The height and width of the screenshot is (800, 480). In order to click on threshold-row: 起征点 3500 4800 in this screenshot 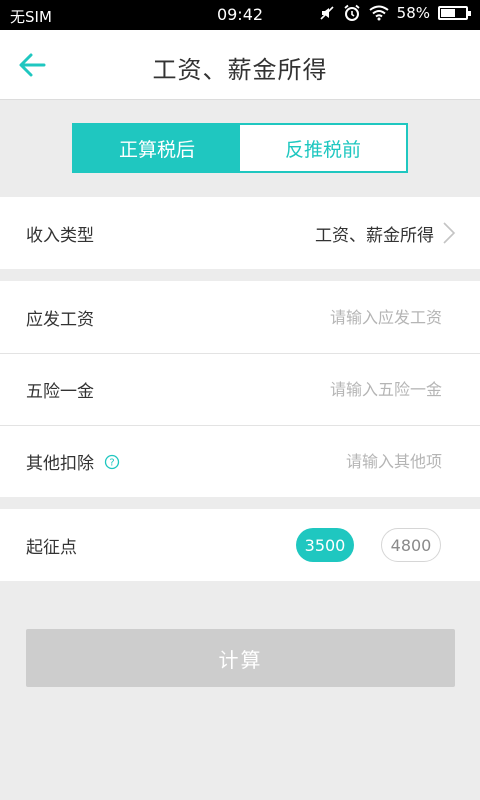, I will do `click(240, 545)`.